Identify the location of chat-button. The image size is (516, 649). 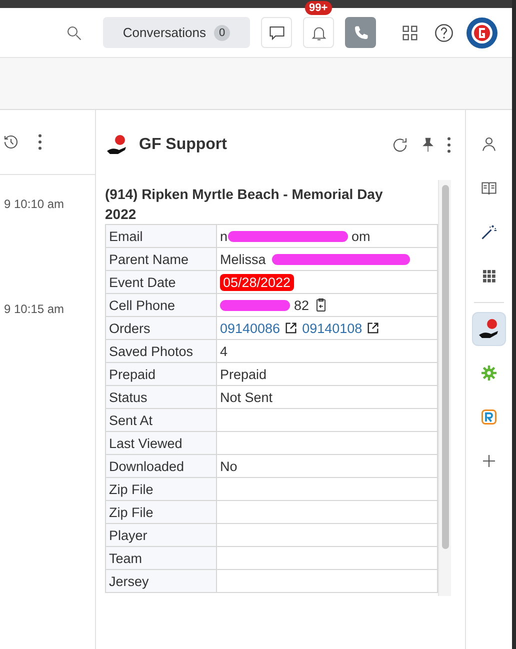
(276, 32).